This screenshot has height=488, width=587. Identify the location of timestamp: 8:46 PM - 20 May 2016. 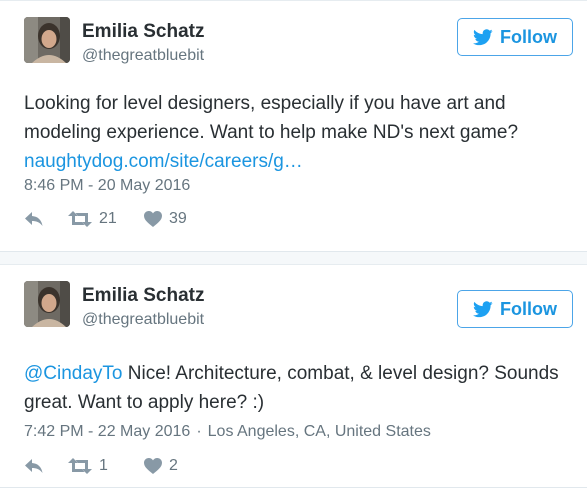
(107, 185).